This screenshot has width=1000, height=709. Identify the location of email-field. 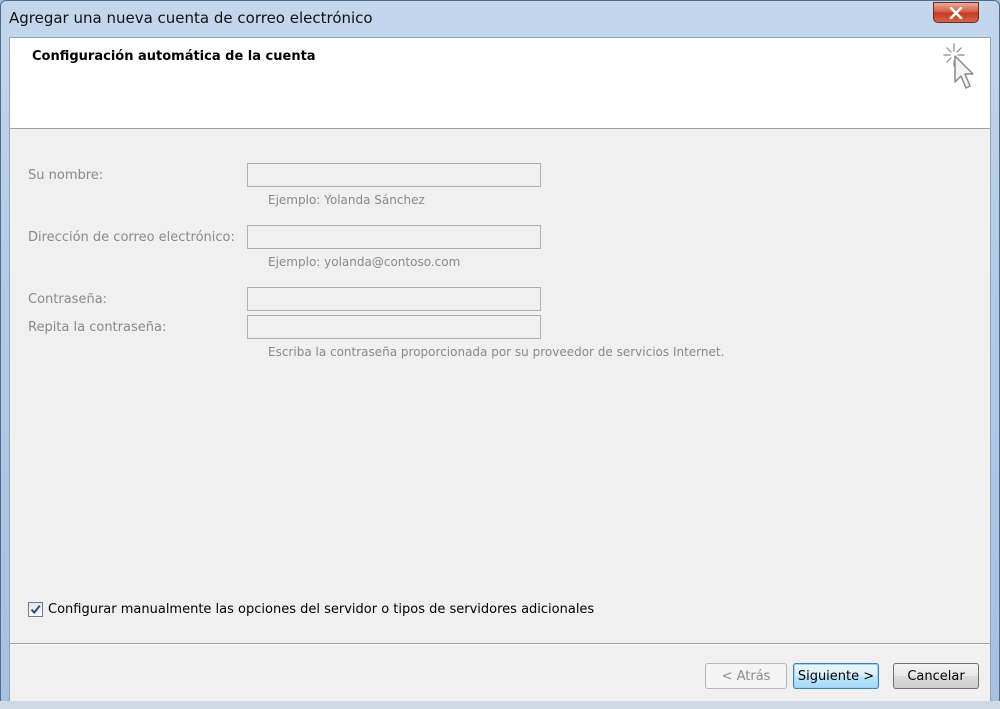
(394, 237).